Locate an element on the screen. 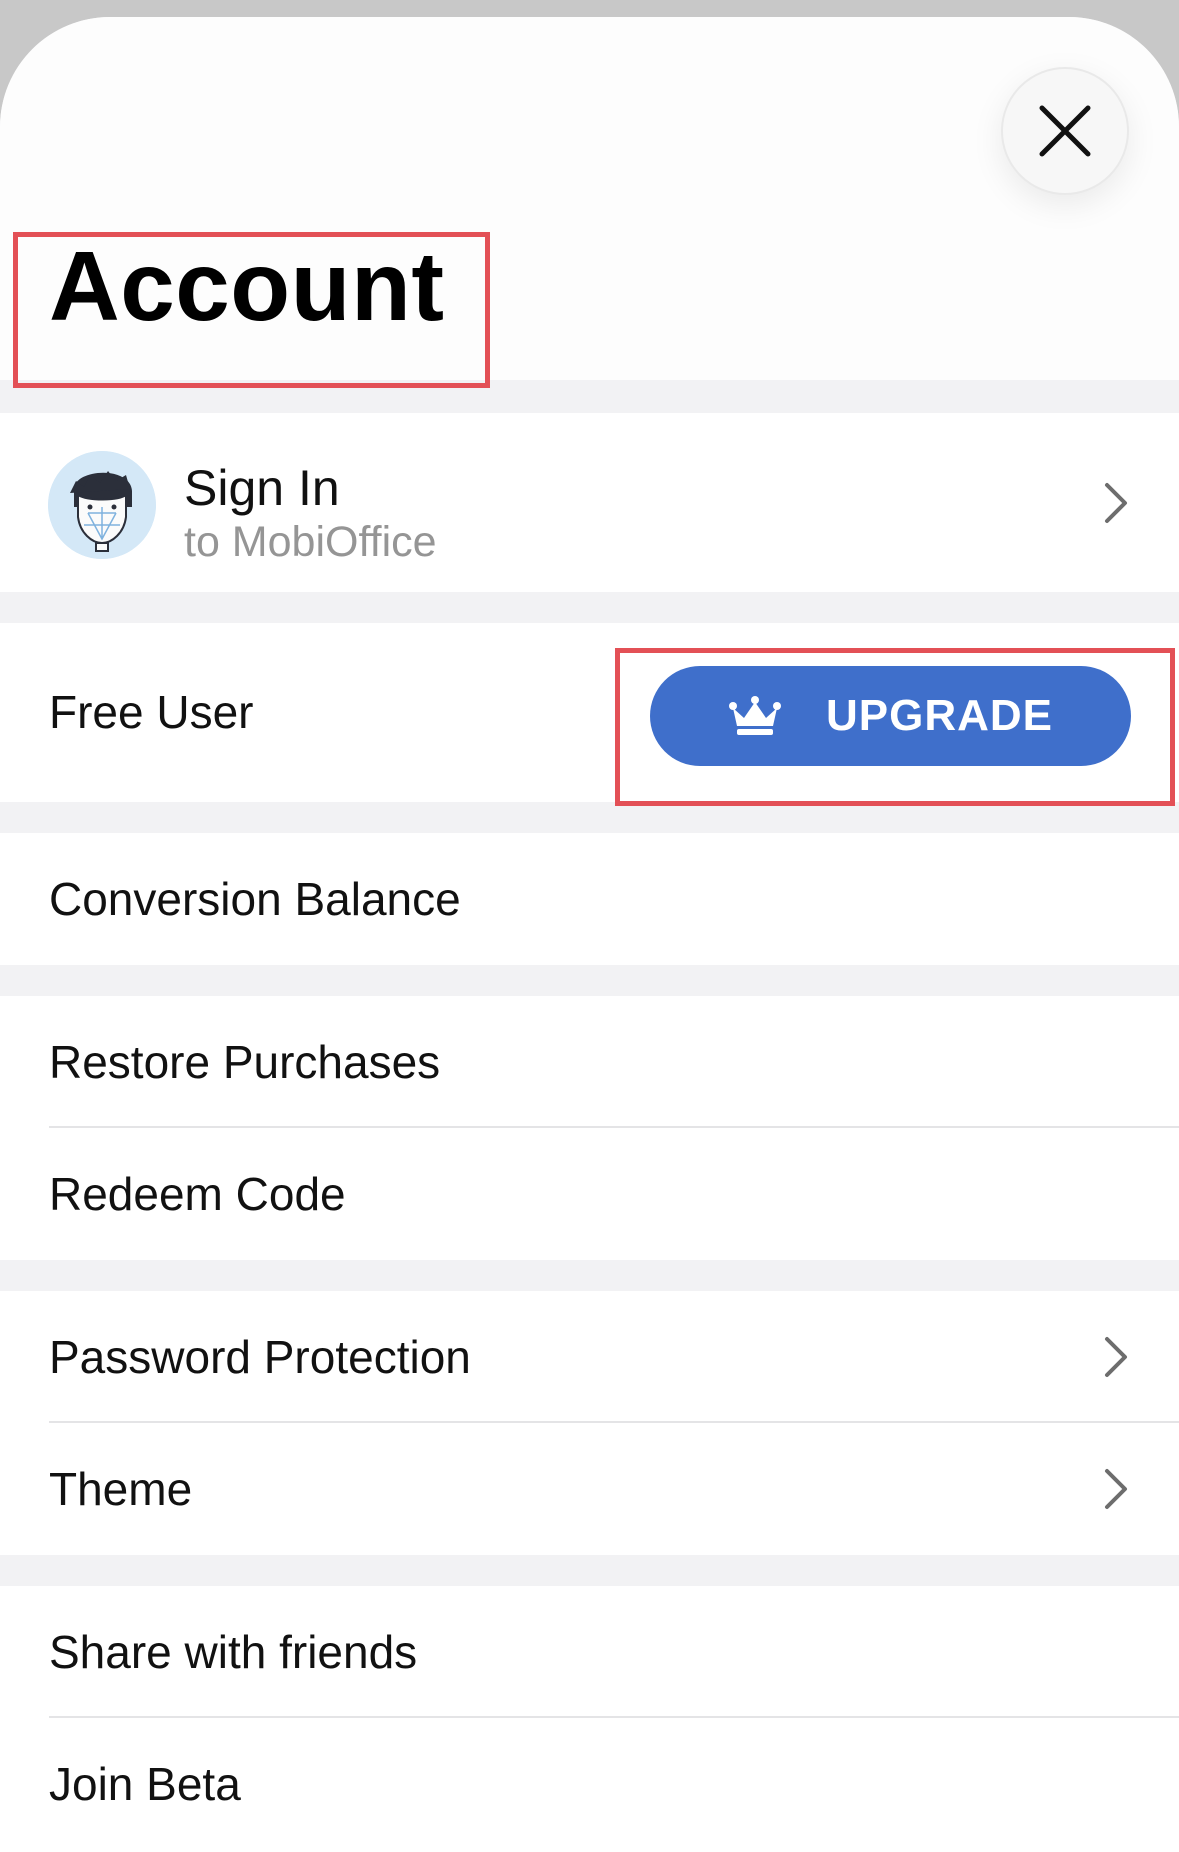 The image size is (1179, 1852). settings-group: Password Protection Theme is located at coordinates (589, 1423).